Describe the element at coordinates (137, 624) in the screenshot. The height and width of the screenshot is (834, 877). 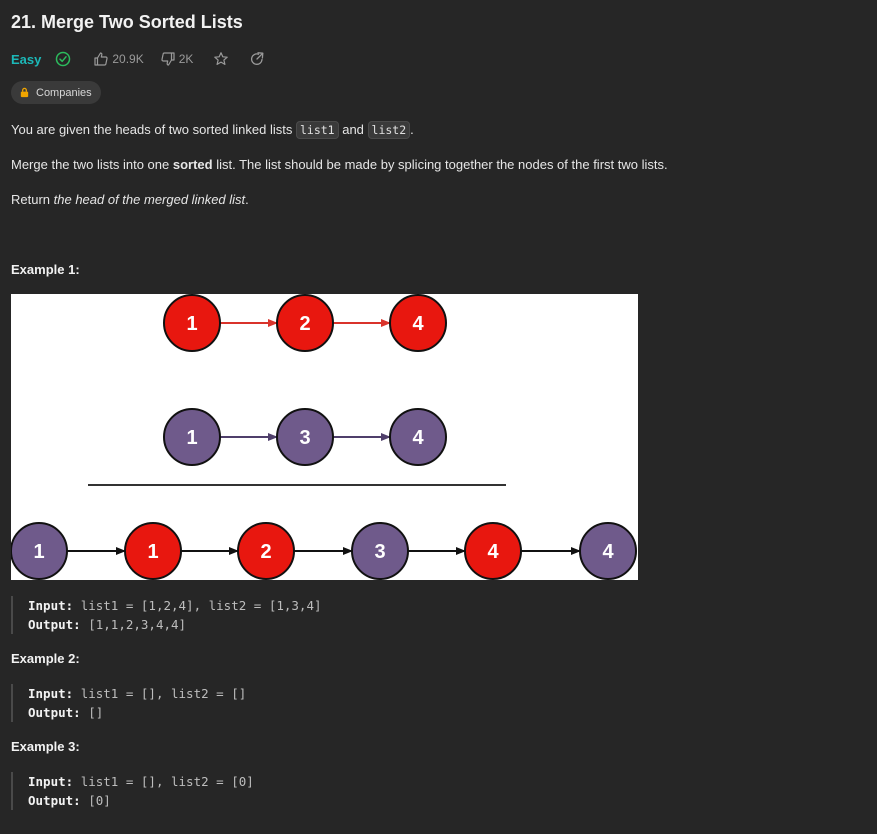
I see `output-value: [1,1,2,3,4,4]` at that location.